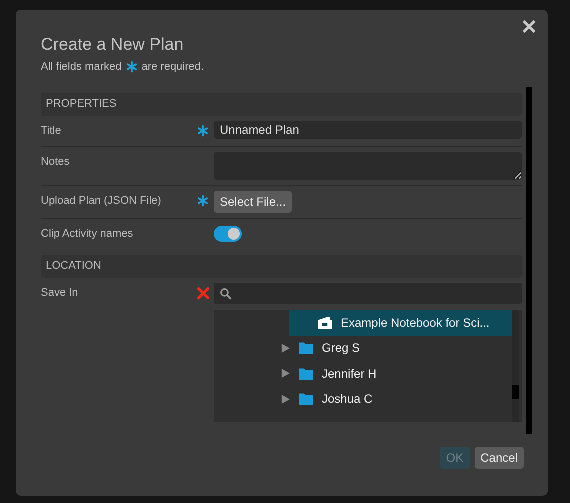 This screenshot has height=503, width=570. What do you see at coordinates (368, 130) in the screenshot?
I see `title-field: Unnamed Plan` at bounding box center [368, 130].